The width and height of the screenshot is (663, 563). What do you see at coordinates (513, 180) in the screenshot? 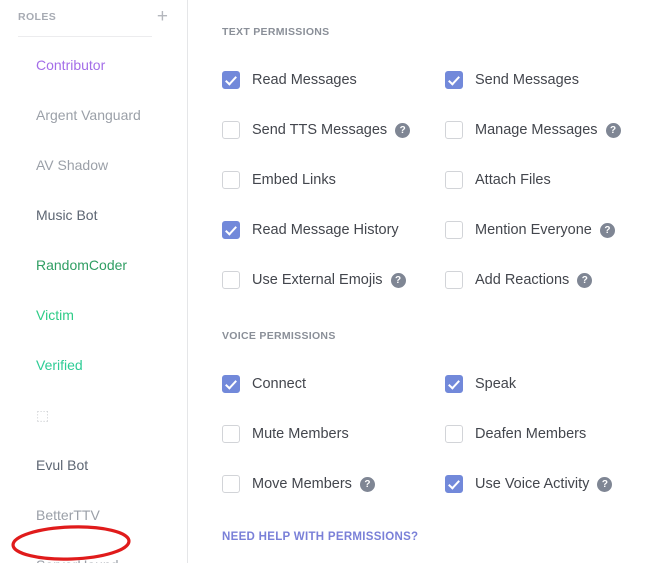
I see `permission-label: Attach Files` at bounding box center [513, 180].